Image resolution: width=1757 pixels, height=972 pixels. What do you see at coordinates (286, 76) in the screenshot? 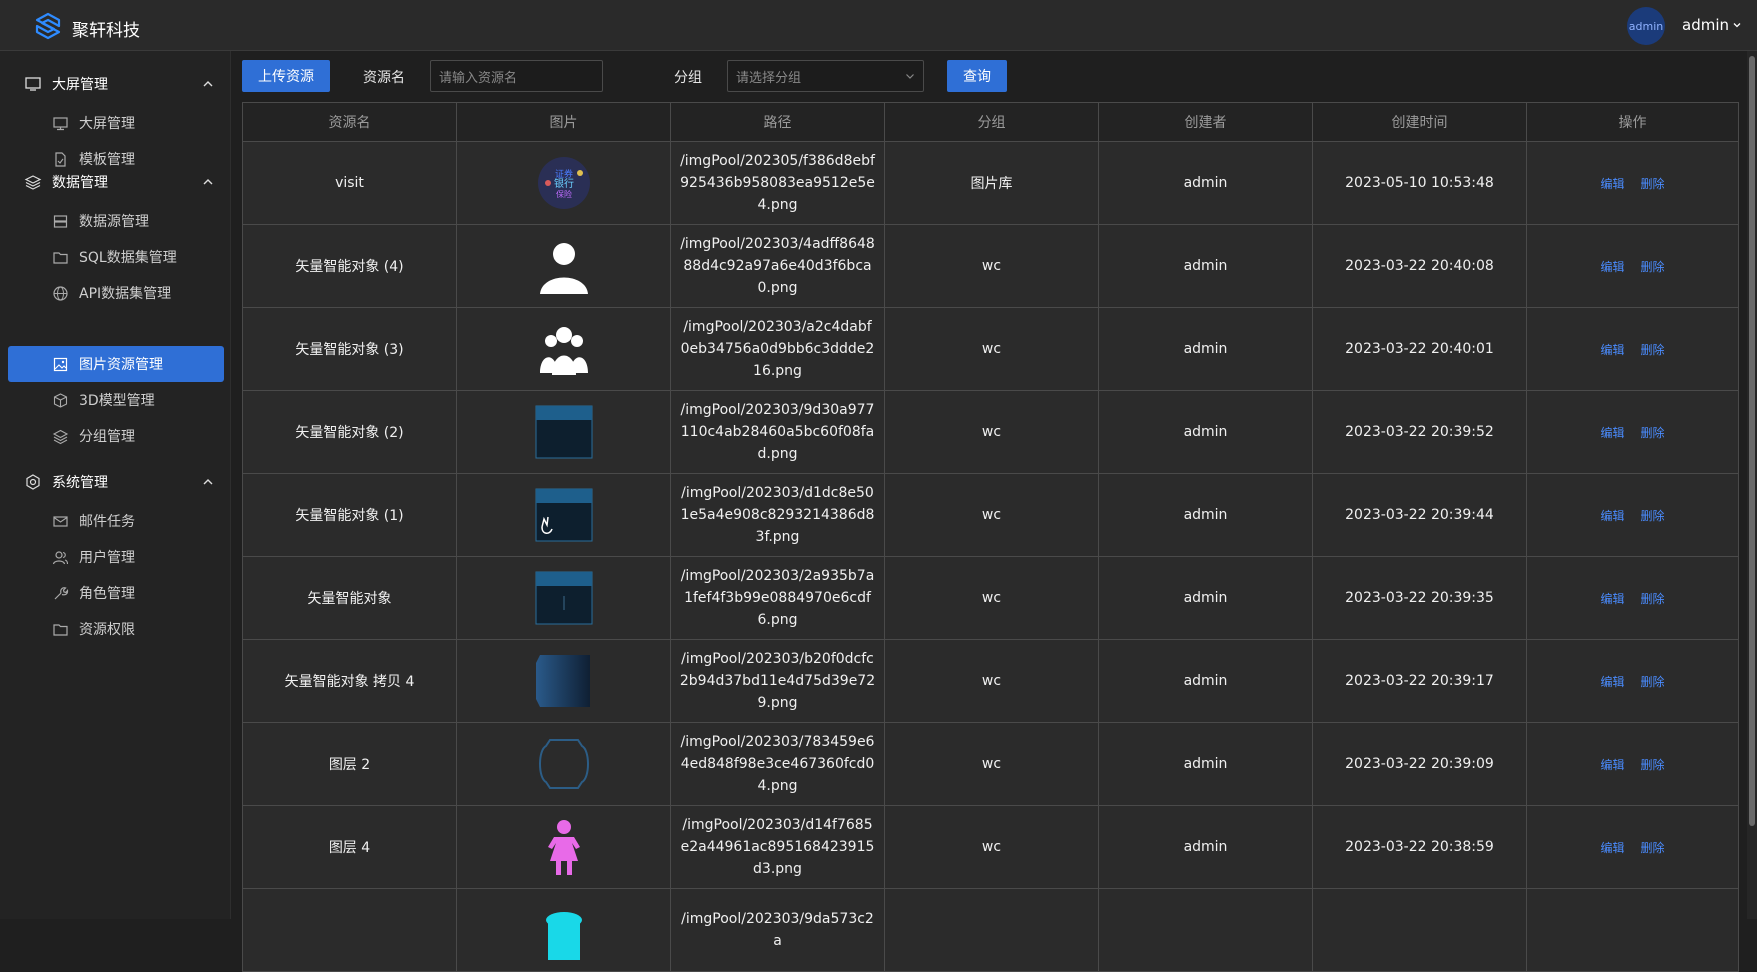
I see `upload-button: 上传资源` at bounding box center [286, 76].